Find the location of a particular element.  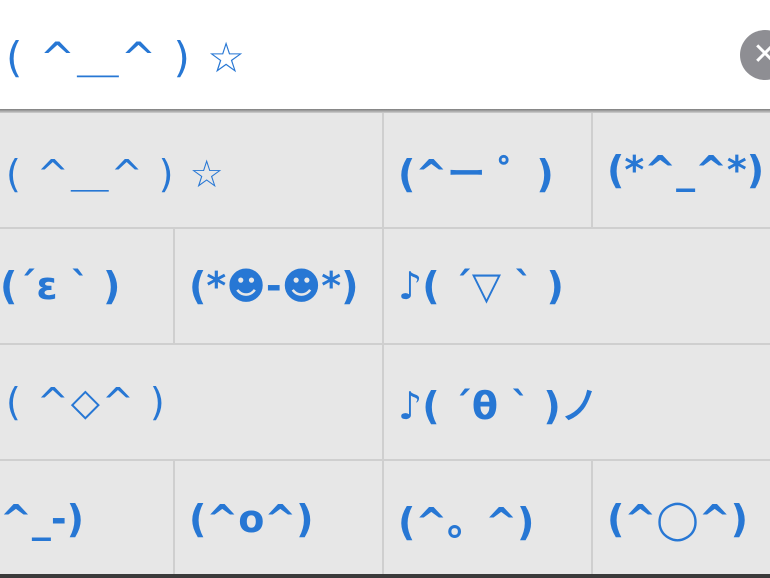

emoticon-key: ♪( ´θ ` )ノ is located at coordinates (577, 403).